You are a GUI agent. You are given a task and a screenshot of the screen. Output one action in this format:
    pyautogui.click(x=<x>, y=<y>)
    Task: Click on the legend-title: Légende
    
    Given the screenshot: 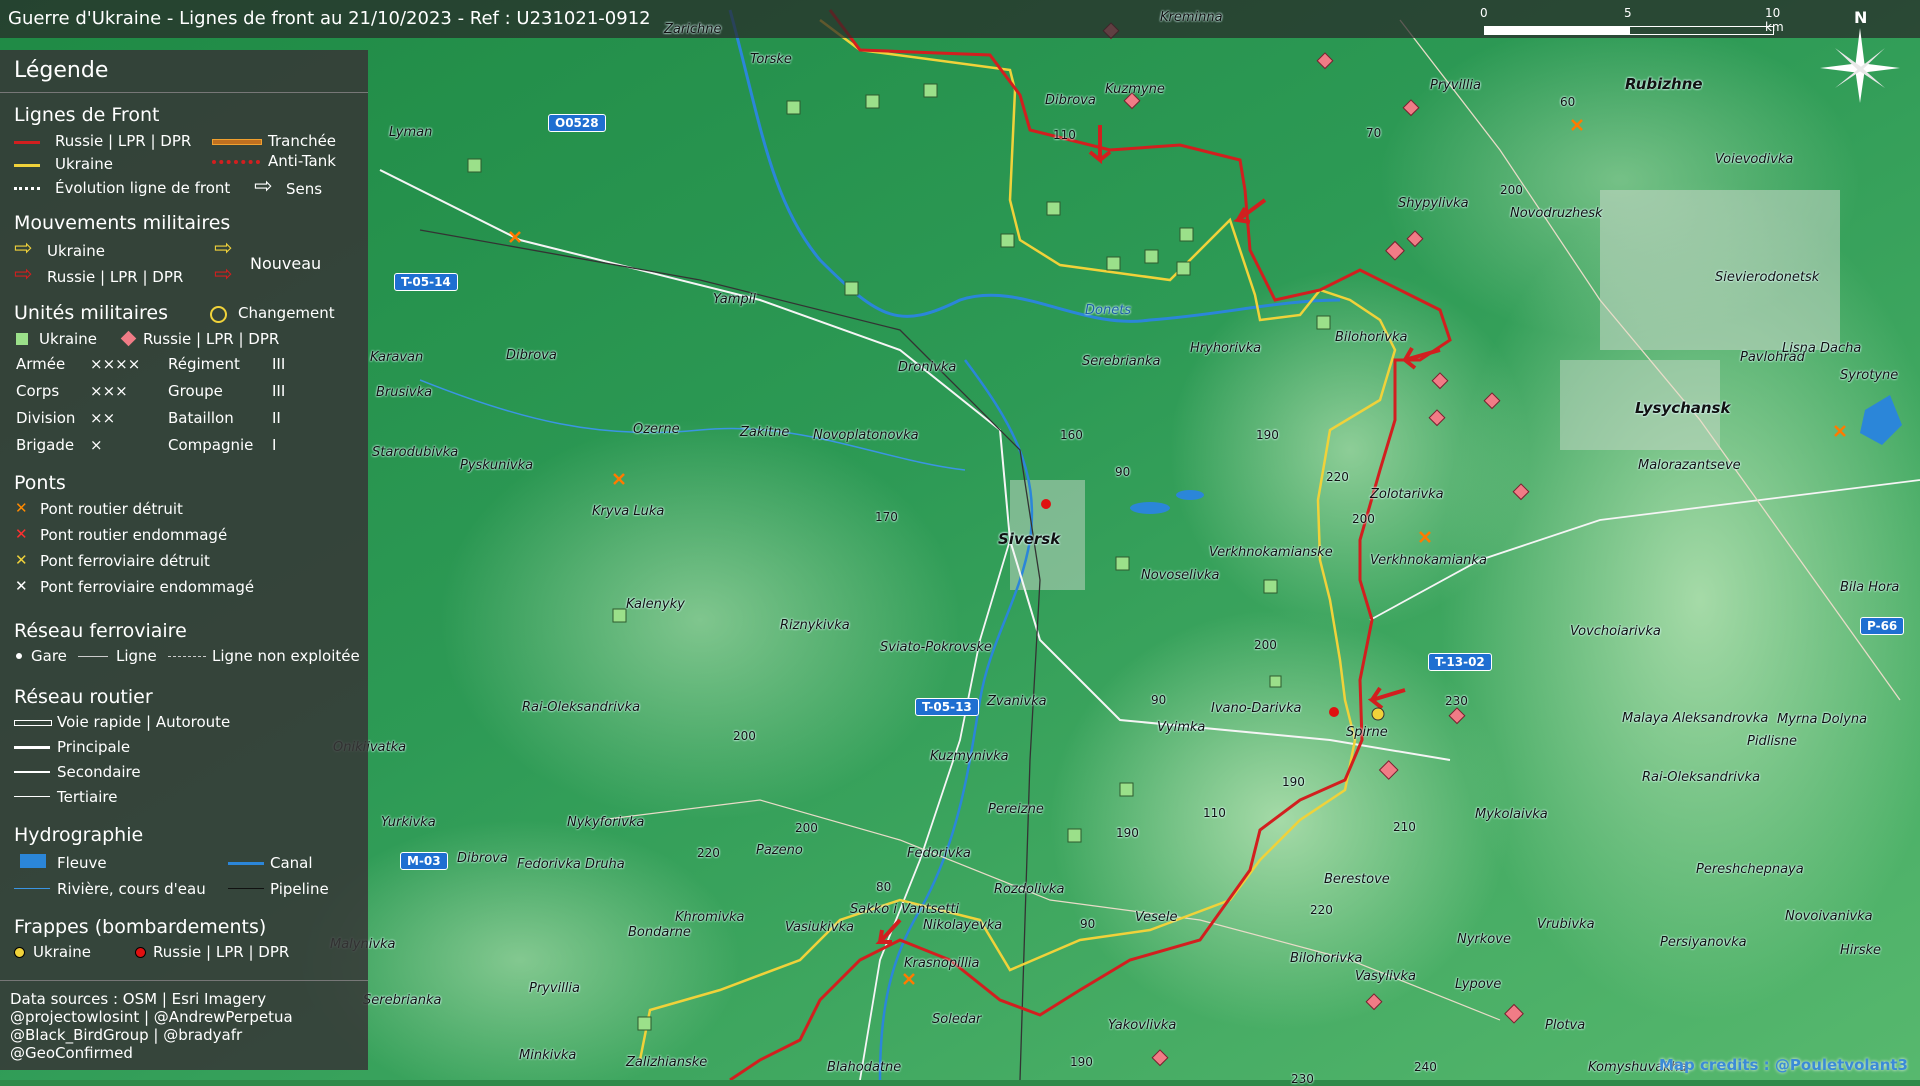 What is the action you would take?
    pyautogui.click(x=61, y=70)
    